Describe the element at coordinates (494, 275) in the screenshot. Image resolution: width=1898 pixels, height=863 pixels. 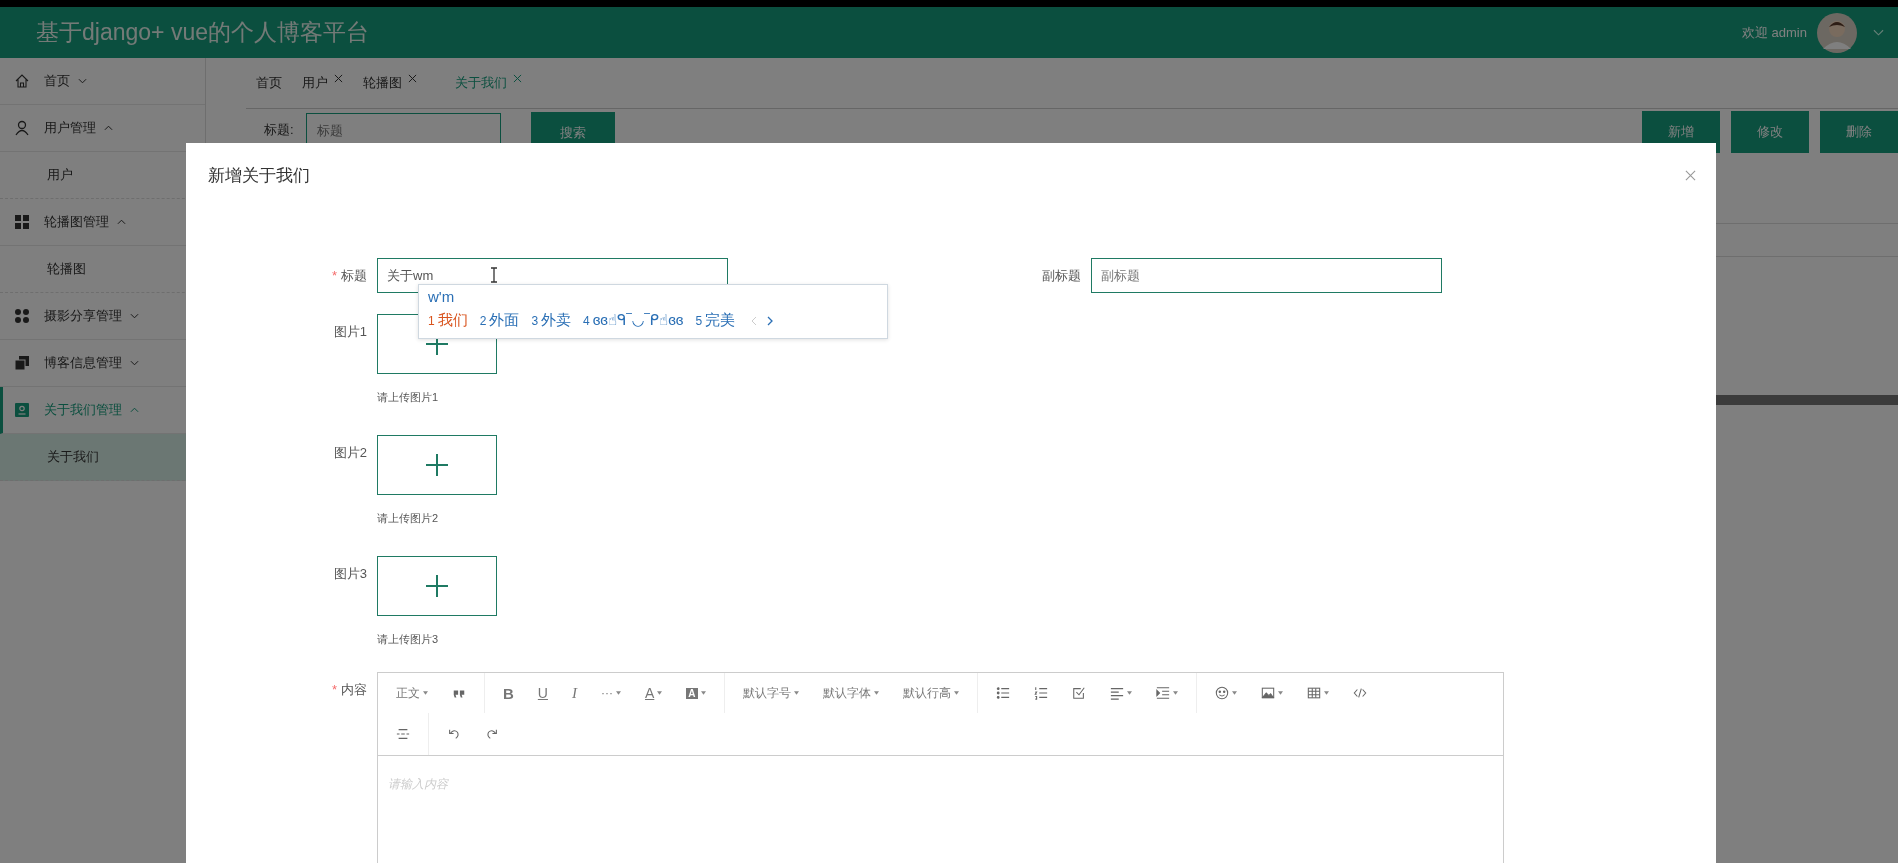
I see `text-cursor-icon` at that location.